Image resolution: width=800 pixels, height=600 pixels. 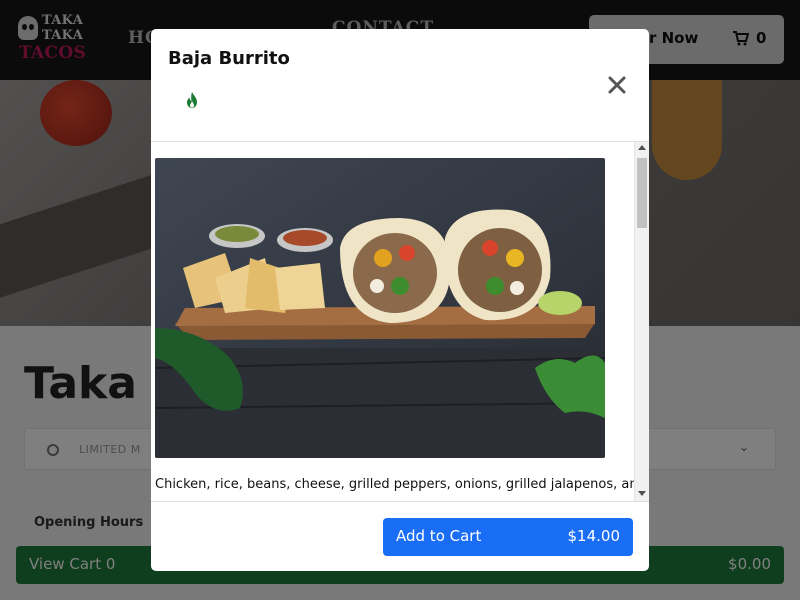 What do you see at coordinates (192, 100) in the screenshot?
I see `flame-icon` at bounding box center [192, 100].